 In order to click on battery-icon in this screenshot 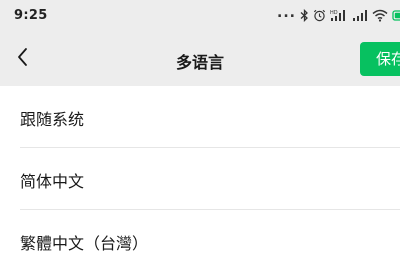, I will do `click(396, 15)`.